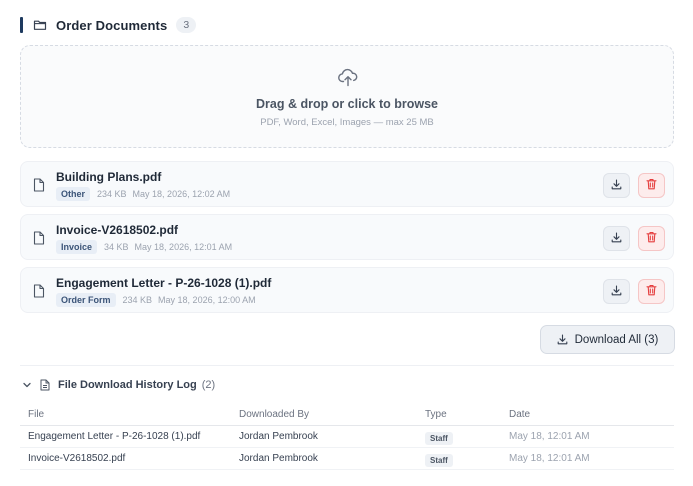 The image size is (693, 486). Describe the element at coordinates (86, 300) in the screenshot. I see `file-category-tag: Order Form` at that location.